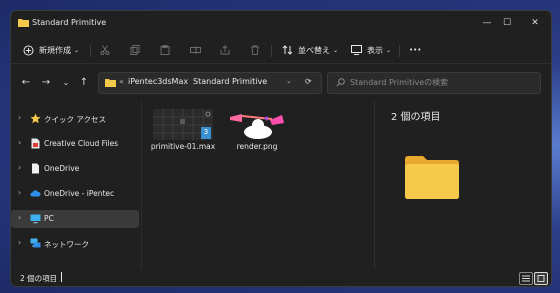 This screenshot has width=560, height=293. I want to click on file-name: render.png, so click(257, 146).